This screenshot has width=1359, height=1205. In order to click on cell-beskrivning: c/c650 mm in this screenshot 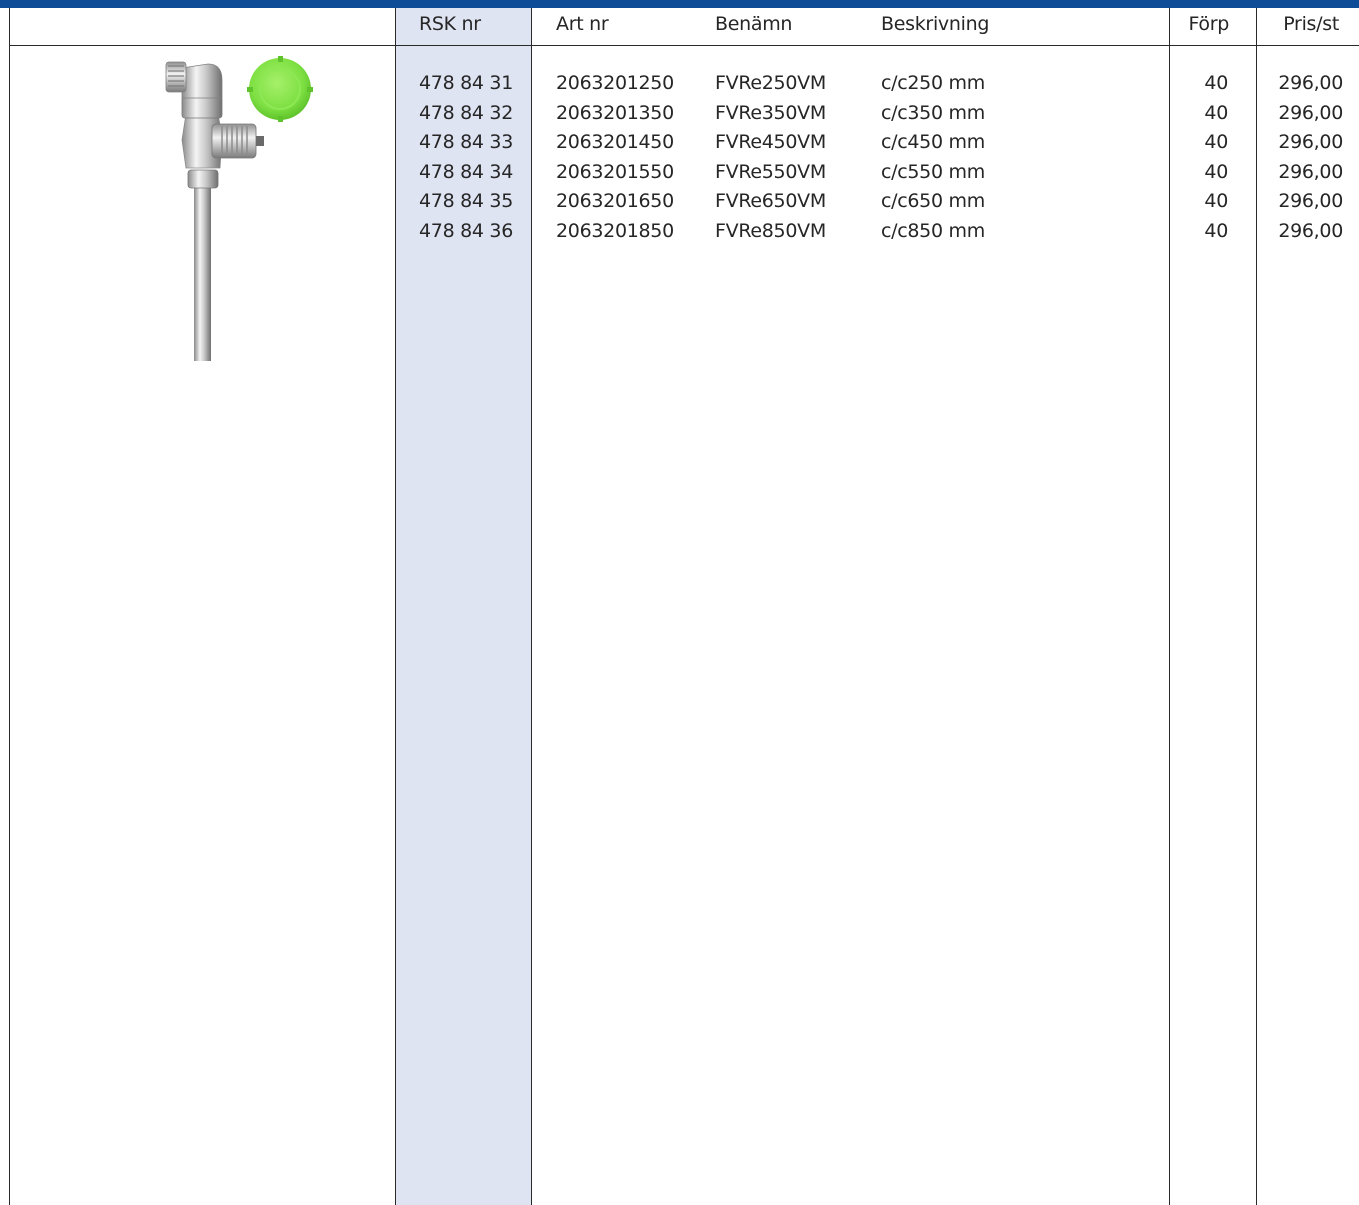, I will do `click(933, 201)`.